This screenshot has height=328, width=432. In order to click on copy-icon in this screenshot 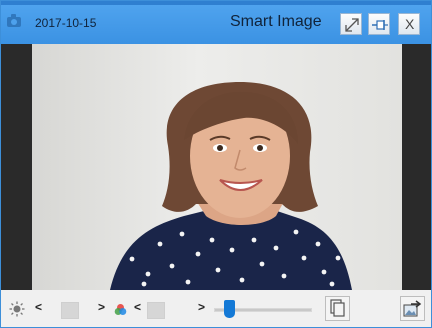, I will do `click(337, 308)`.